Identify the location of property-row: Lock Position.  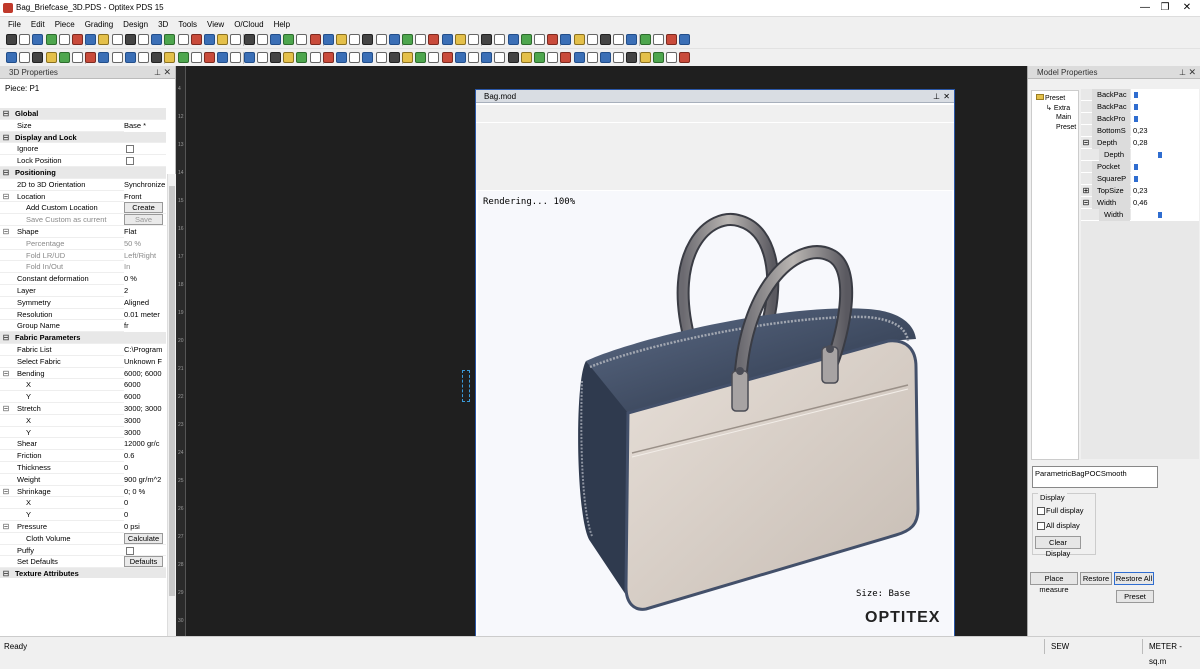
(83, 161).